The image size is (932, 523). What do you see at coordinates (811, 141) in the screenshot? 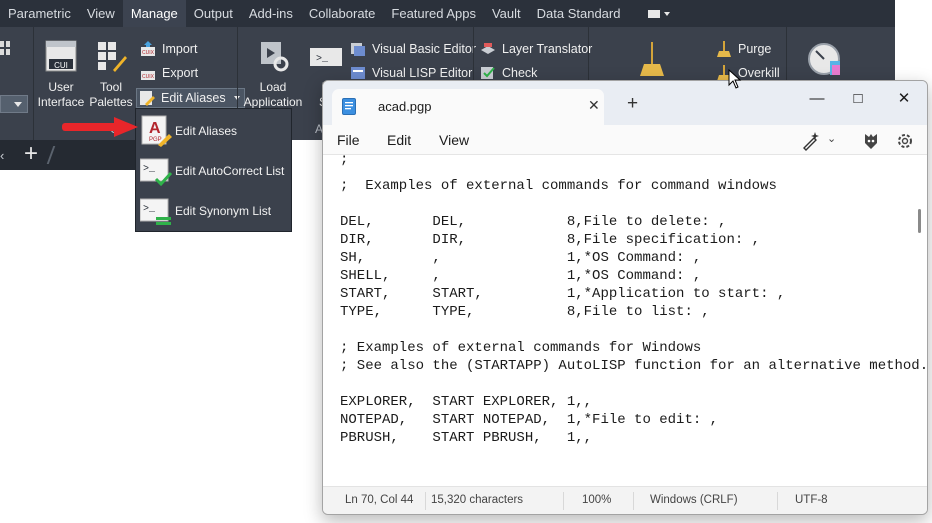
I see `copilot-write-icon` at bounding box center [811, 141].